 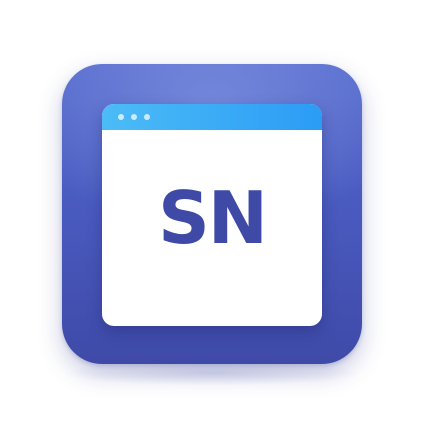 I want to click on icon-shadow, so click(x=212, y=373).